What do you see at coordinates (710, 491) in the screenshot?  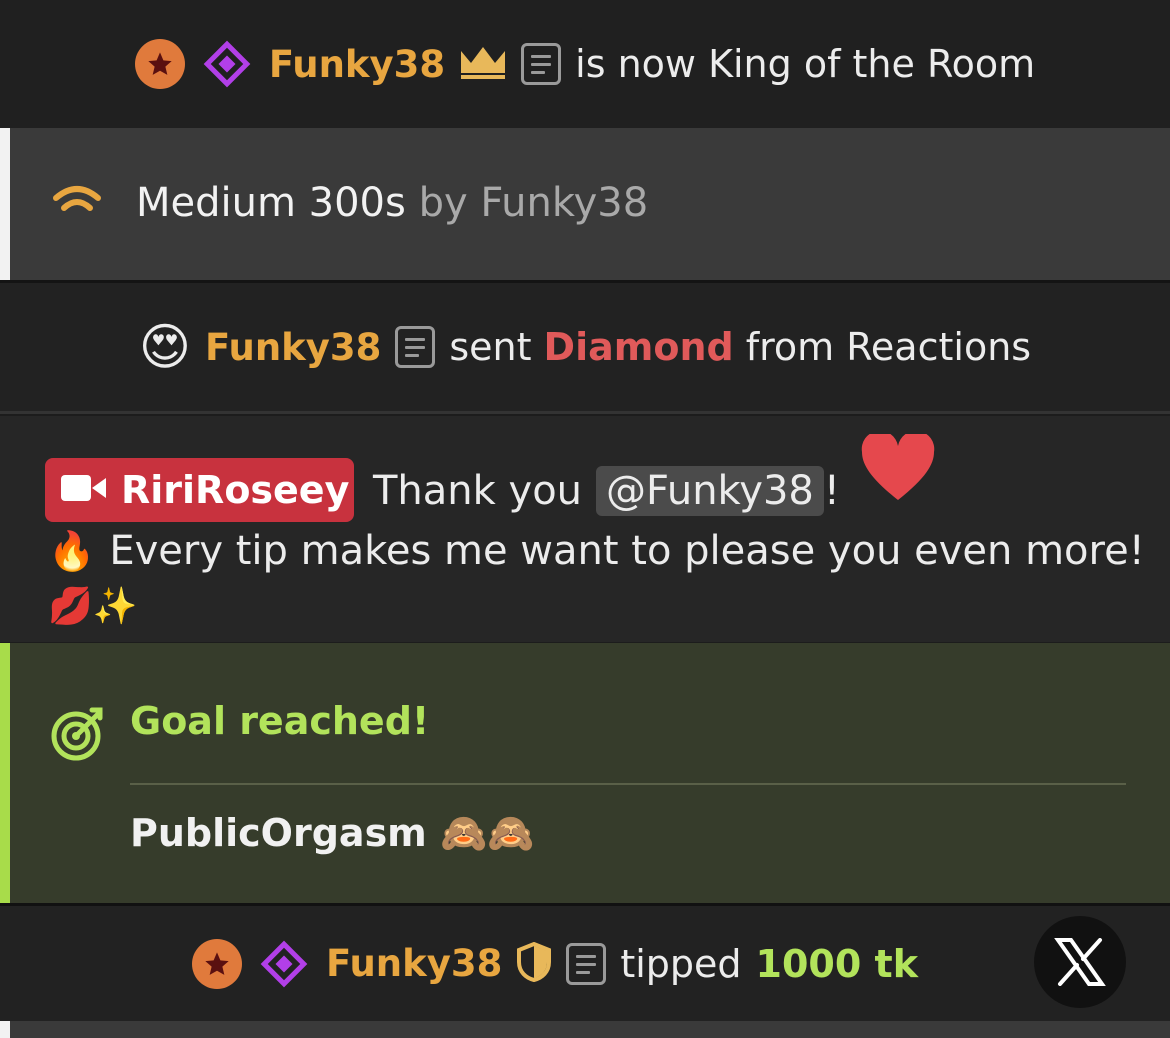 I see `mention-chip: @Funky38` at bounding box center [710, 491].